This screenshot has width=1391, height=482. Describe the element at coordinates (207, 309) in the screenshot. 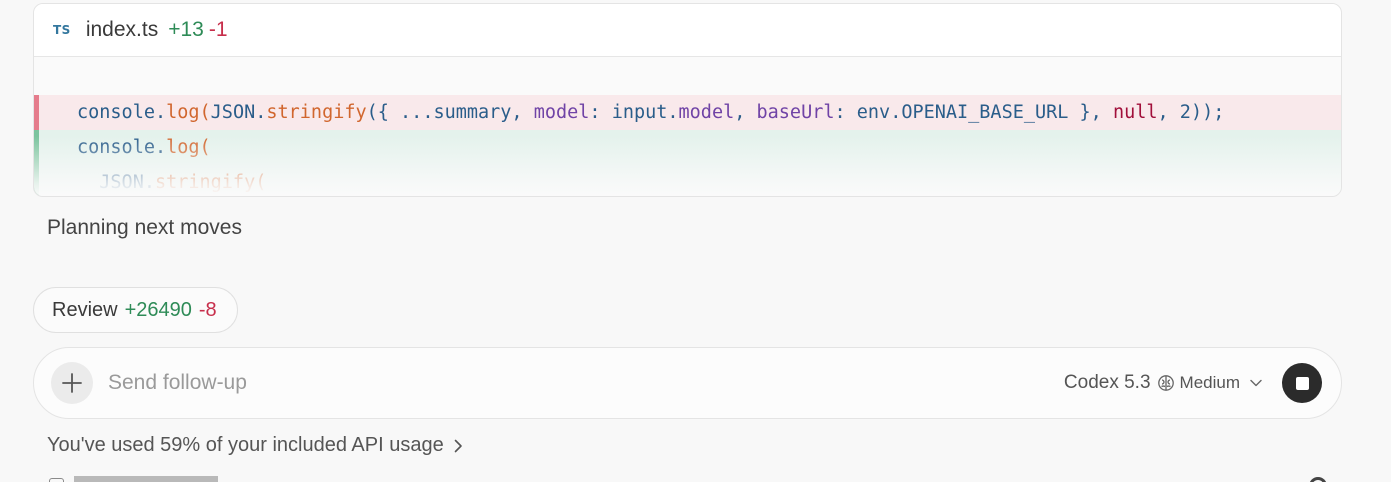

I see `review-deletions: -8` at that location.